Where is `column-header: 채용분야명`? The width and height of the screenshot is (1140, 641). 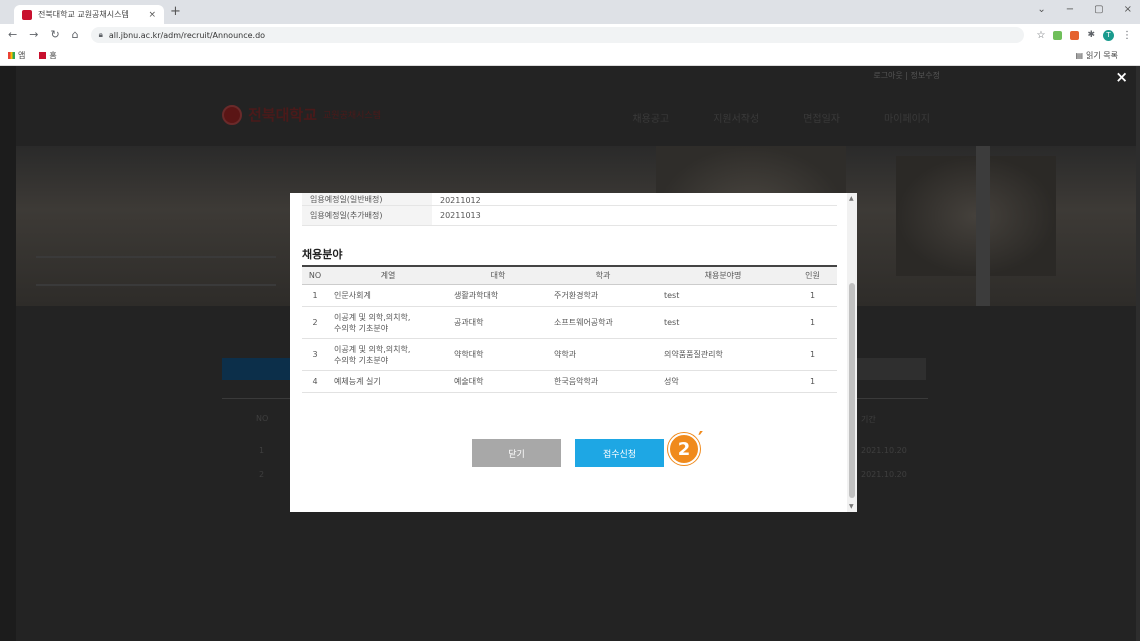
column-header: 채용분야명 is located at coordinates (723, 275).